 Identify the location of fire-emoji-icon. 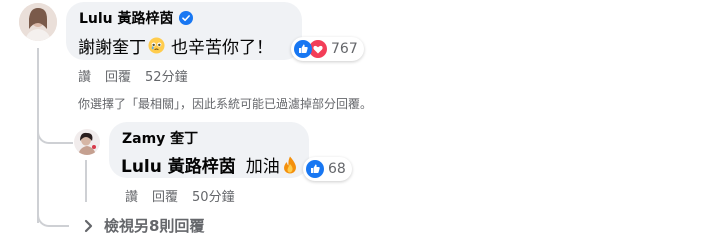
(289, 164).